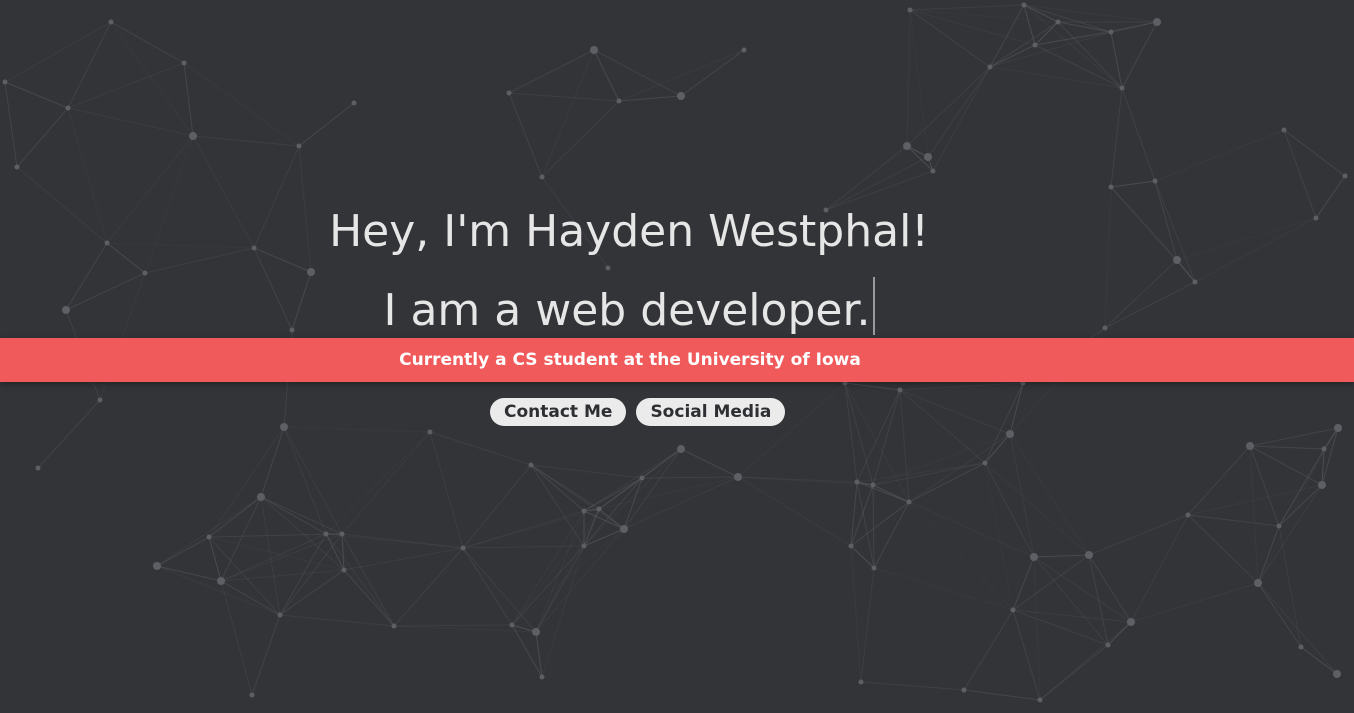  I want to click on greeting-heading: Hey, I'm Hayden Westphal!, so click(629, 231).